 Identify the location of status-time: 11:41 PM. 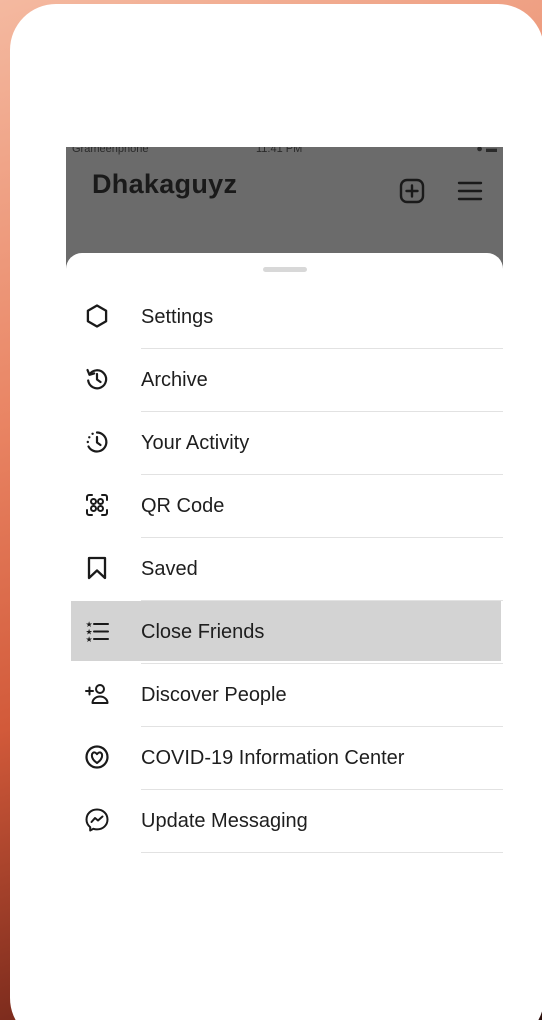
(279, 151).